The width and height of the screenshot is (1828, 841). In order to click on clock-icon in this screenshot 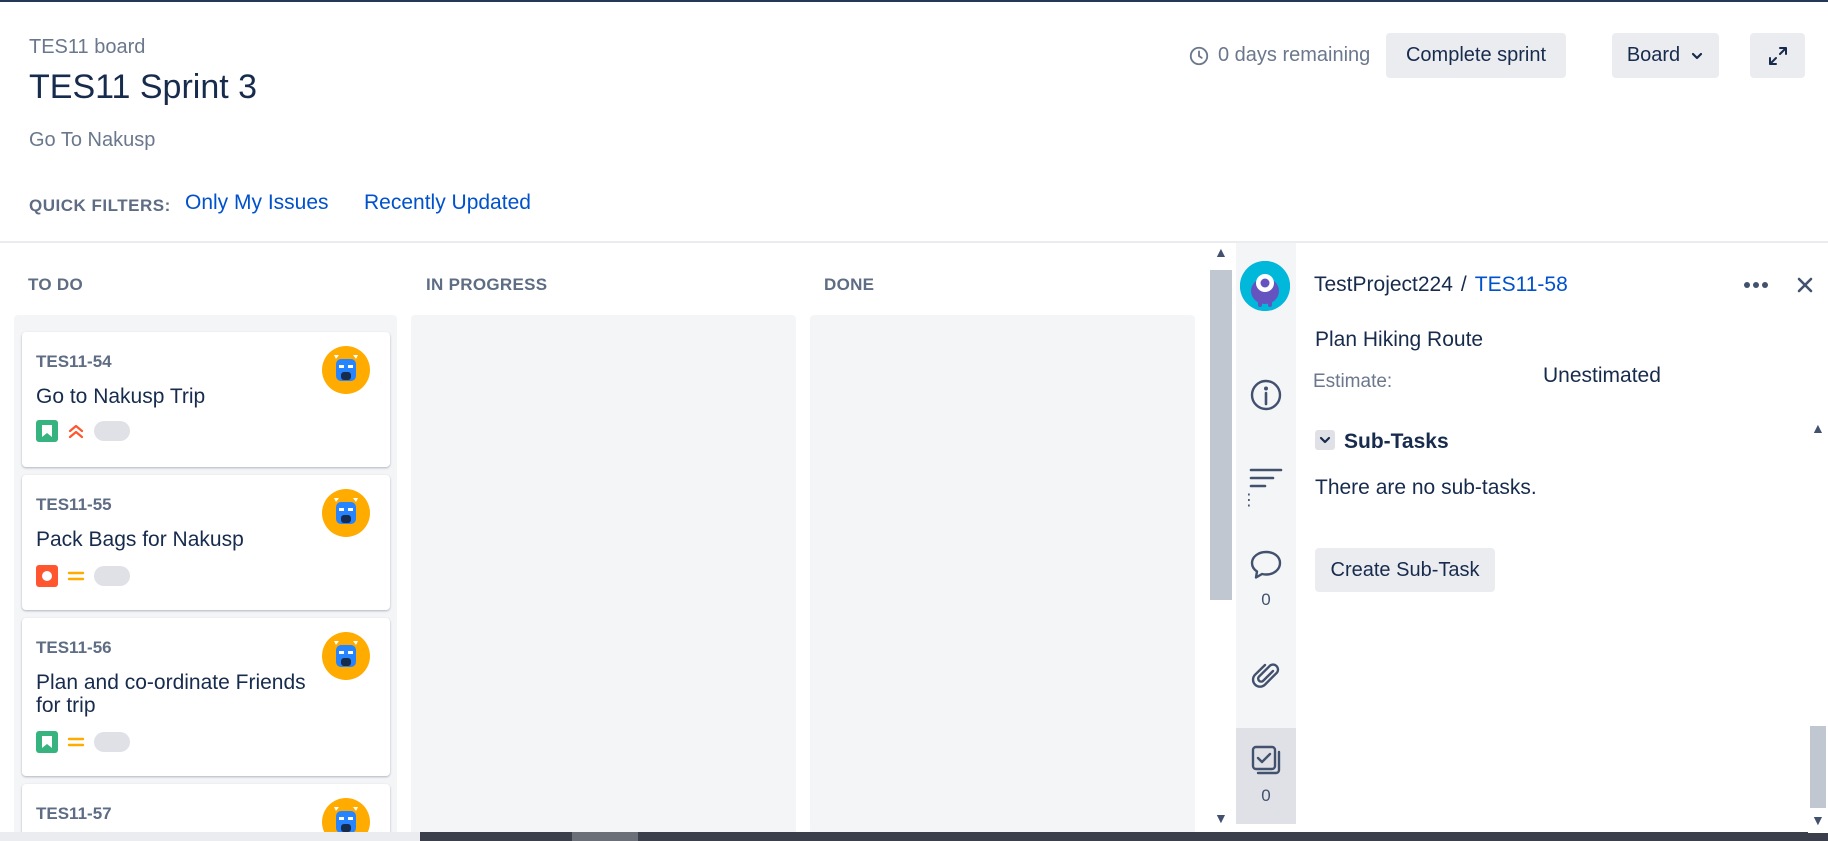, I will do `click(1199, 55)`.